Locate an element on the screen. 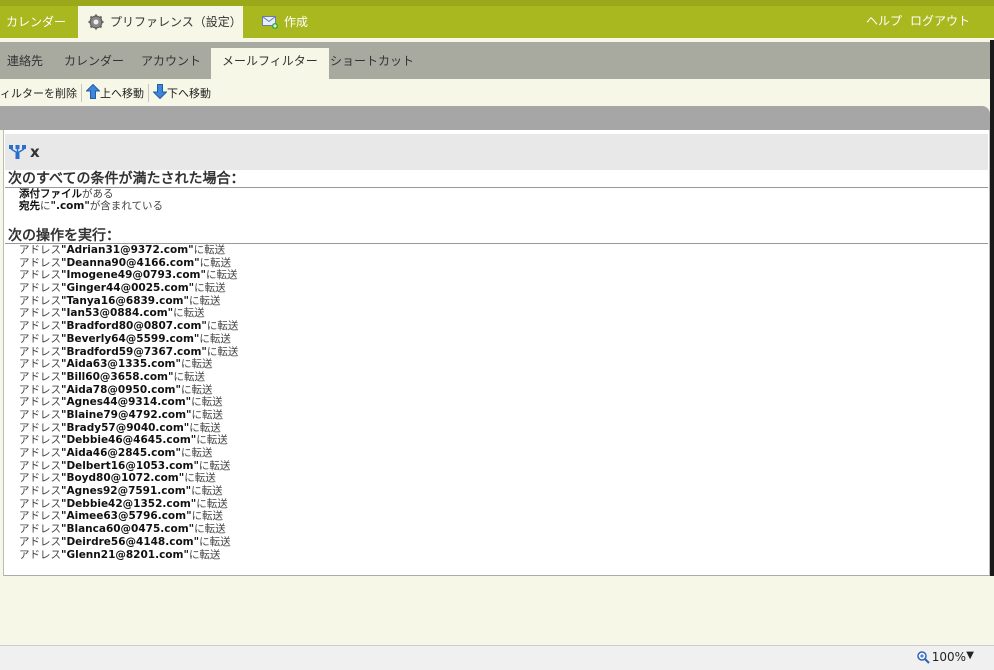 The image size is (994, 670). forward-address: "Blaine79@4792.com" is located at coordinates (126, 414).